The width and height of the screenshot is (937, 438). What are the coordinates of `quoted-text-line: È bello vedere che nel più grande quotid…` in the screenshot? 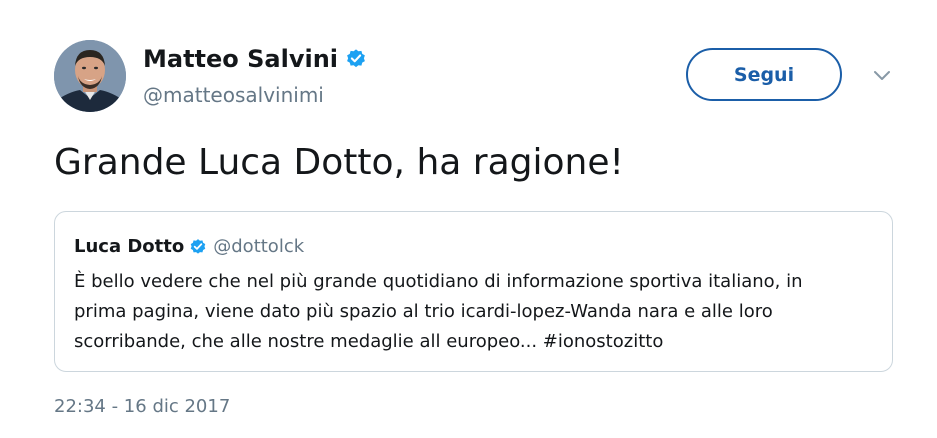 It's located at (438, 281).